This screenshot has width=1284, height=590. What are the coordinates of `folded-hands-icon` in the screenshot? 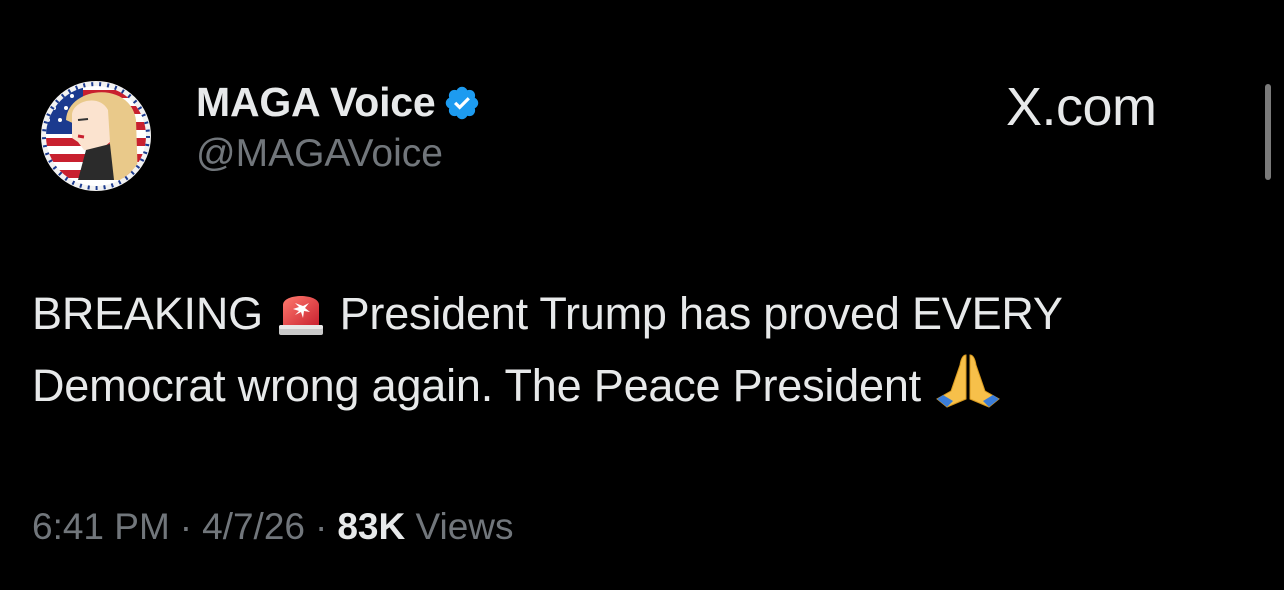 It's located at (968, 381).